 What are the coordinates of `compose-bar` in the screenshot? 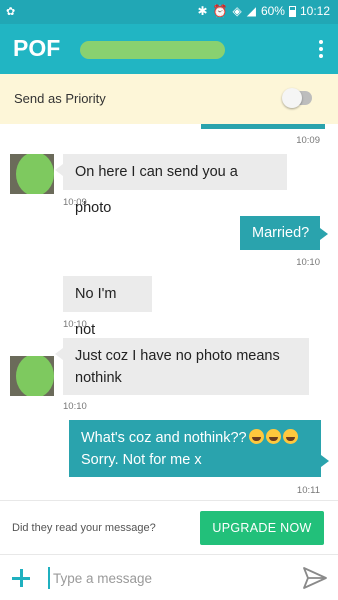 It's located at (169, 577).